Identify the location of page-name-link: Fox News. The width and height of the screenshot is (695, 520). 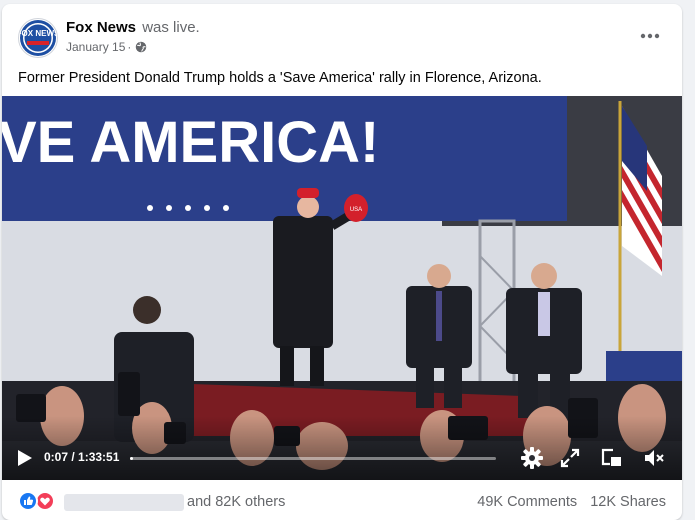
(101, 27).